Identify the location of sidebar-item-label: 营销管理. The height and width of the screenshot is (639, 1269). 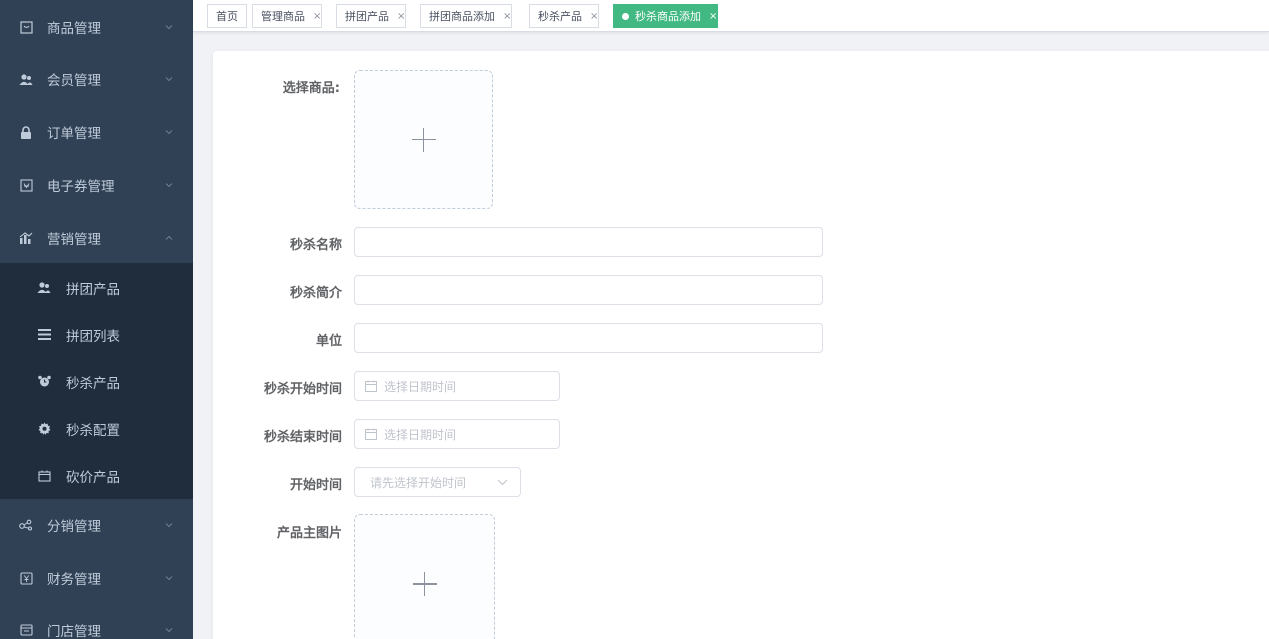
(74, 240).